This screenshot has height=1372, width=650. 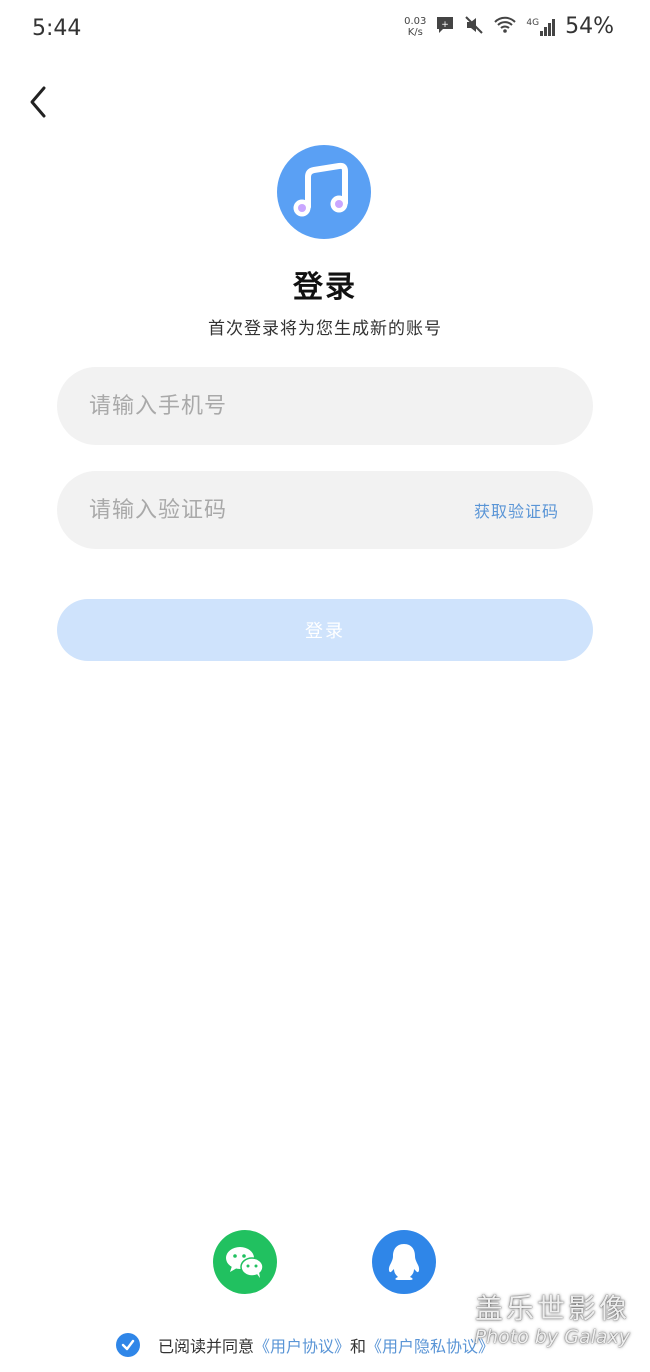 What do you see at coordinates (415, 32) in the screenshot?
I see `net-speed-unit: K/s` at bounding box center [415, 32].